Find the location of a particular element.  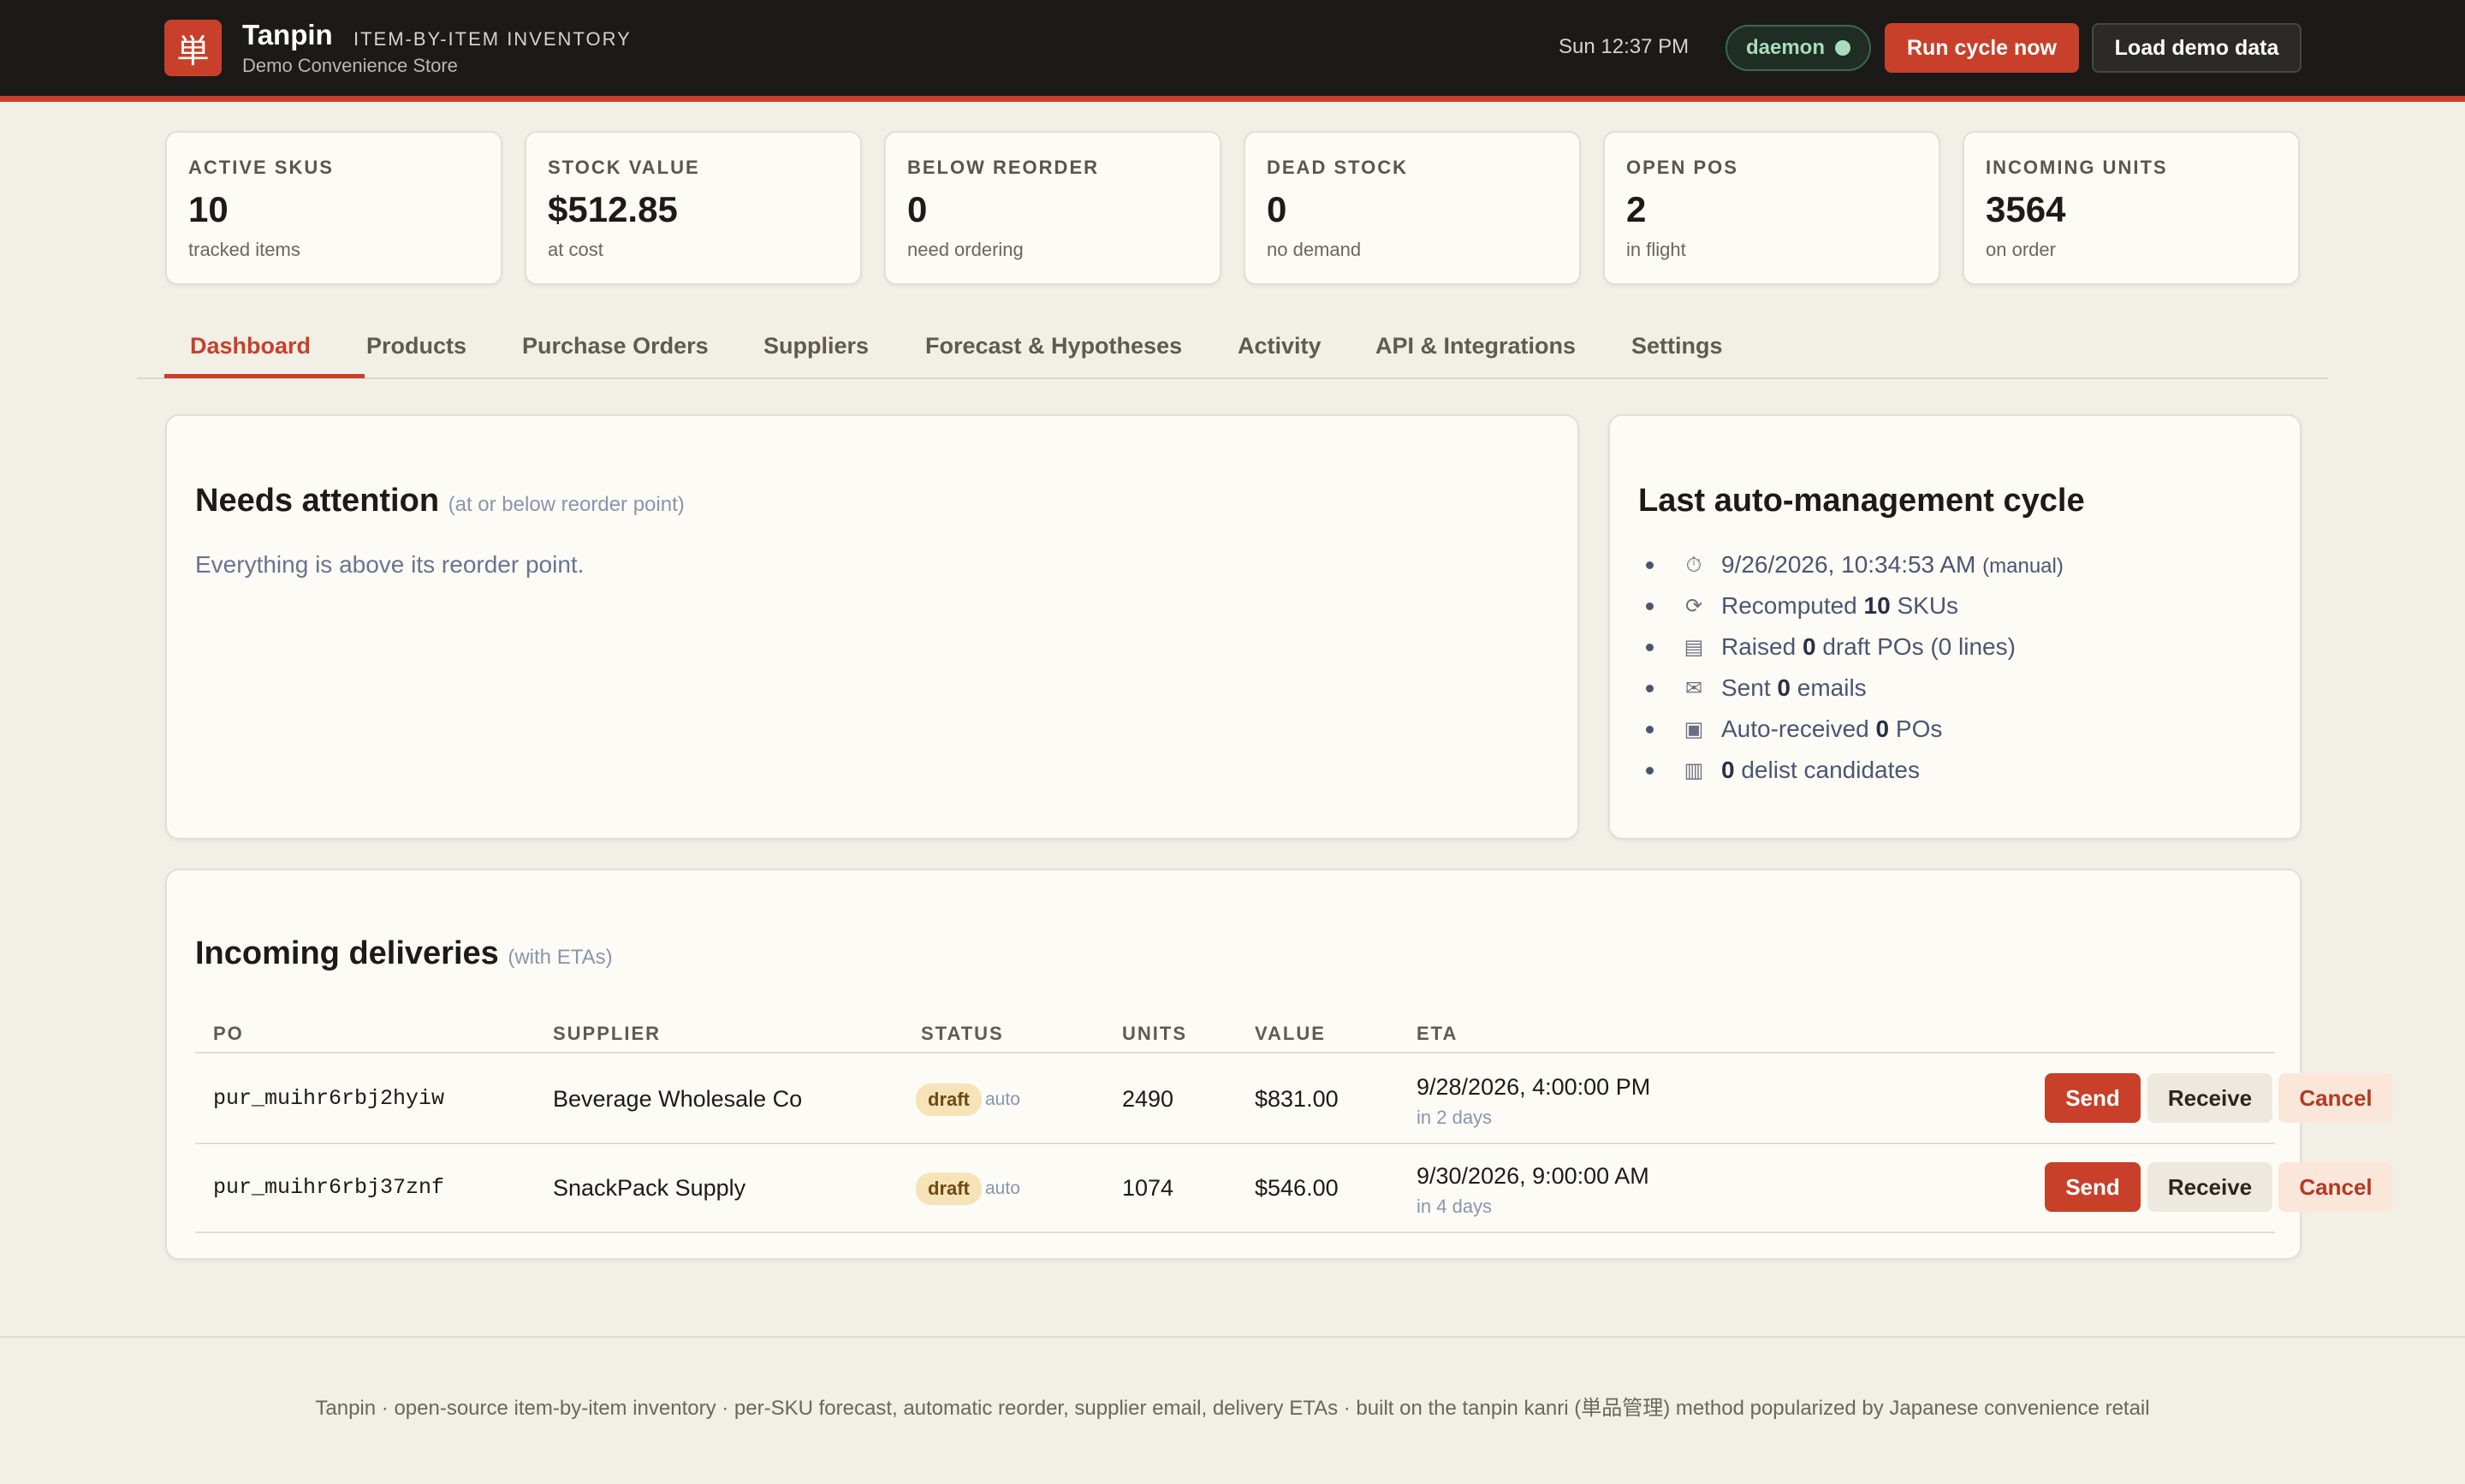

eta-relative: in 4 days is located at coordinates (1455, 1207).